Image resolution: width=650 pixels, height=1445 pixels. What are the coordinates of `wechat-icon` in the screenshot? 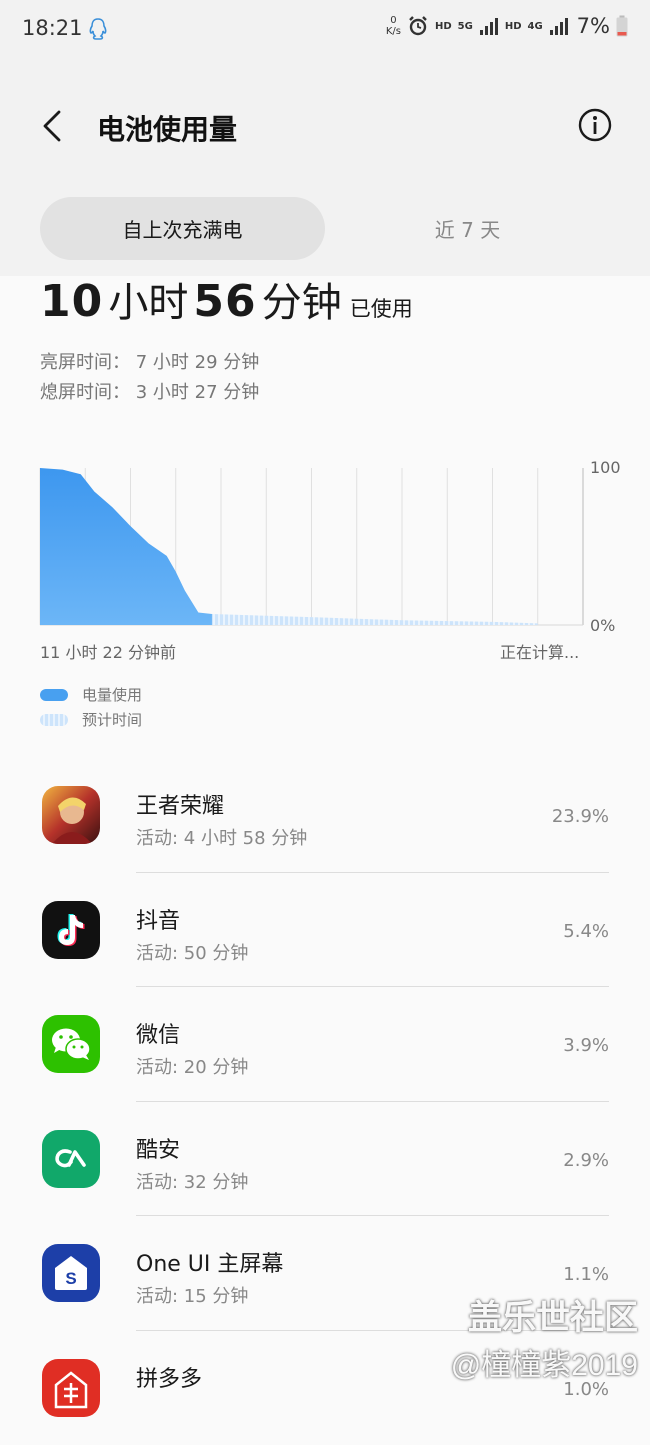 It's located at (71, 1044).